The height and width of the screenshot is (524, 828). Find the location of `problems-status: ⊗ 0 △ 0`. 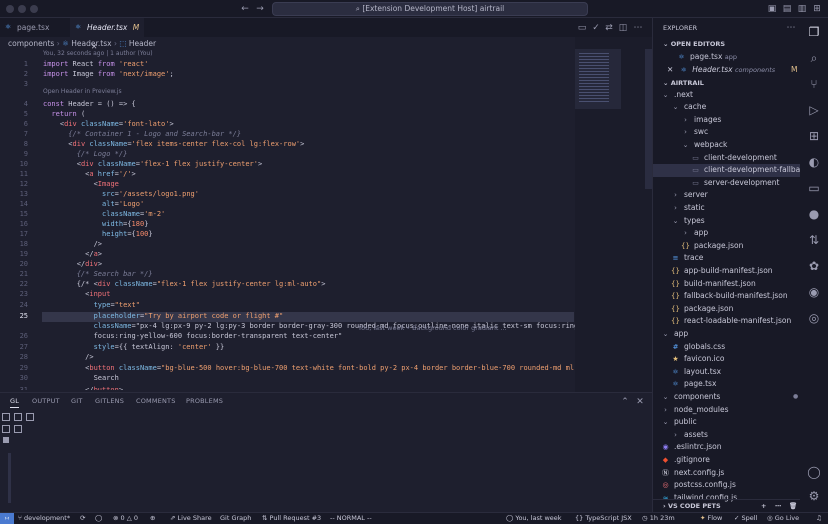

problems-status: ⊗ 0 △ 0 is located at coordinates (125, 518).